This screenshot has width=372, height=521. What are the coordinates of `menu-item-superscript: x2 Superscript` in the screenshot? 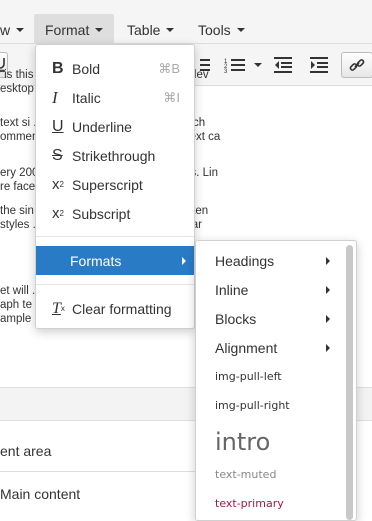 It's located at (115, 184).